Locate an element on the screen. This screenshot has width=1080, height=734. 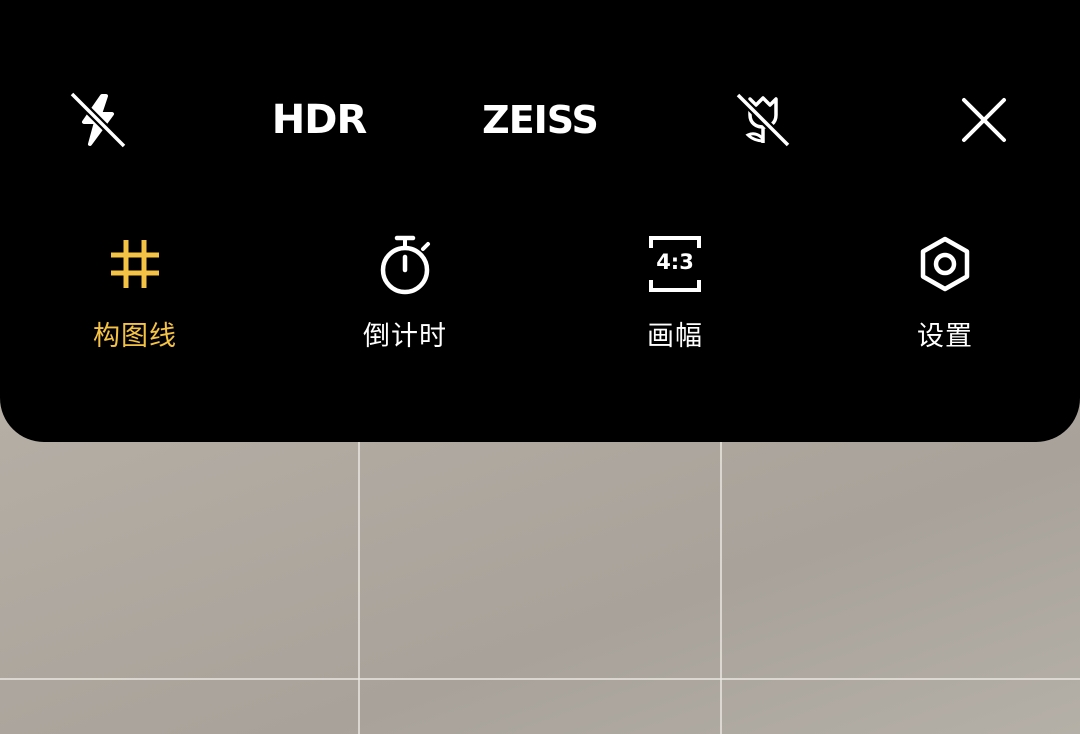
tool-settings: 设置 is located at coordinates (945, 290).